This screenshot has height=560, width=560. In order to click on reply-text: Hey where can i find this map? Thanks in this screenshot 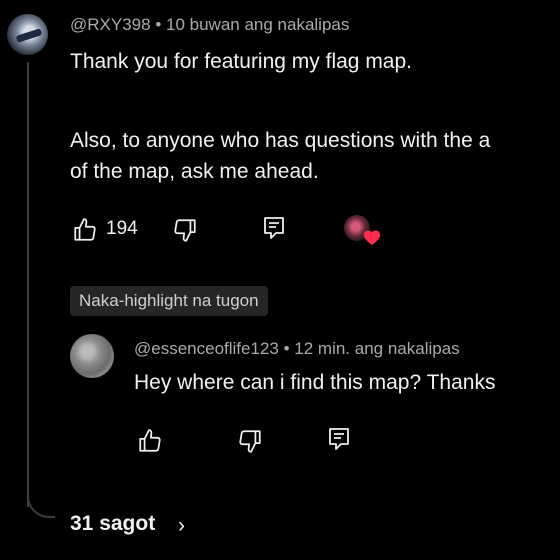, I will do `click(315, 382)`.